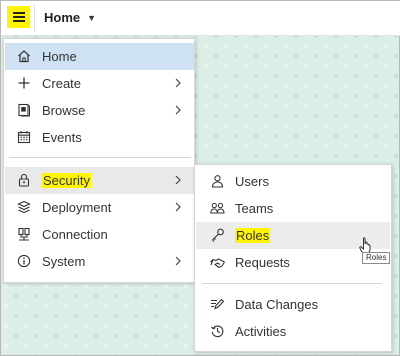 The image size is (400, 356). I want to click on plus-icon, so click(24, 83).